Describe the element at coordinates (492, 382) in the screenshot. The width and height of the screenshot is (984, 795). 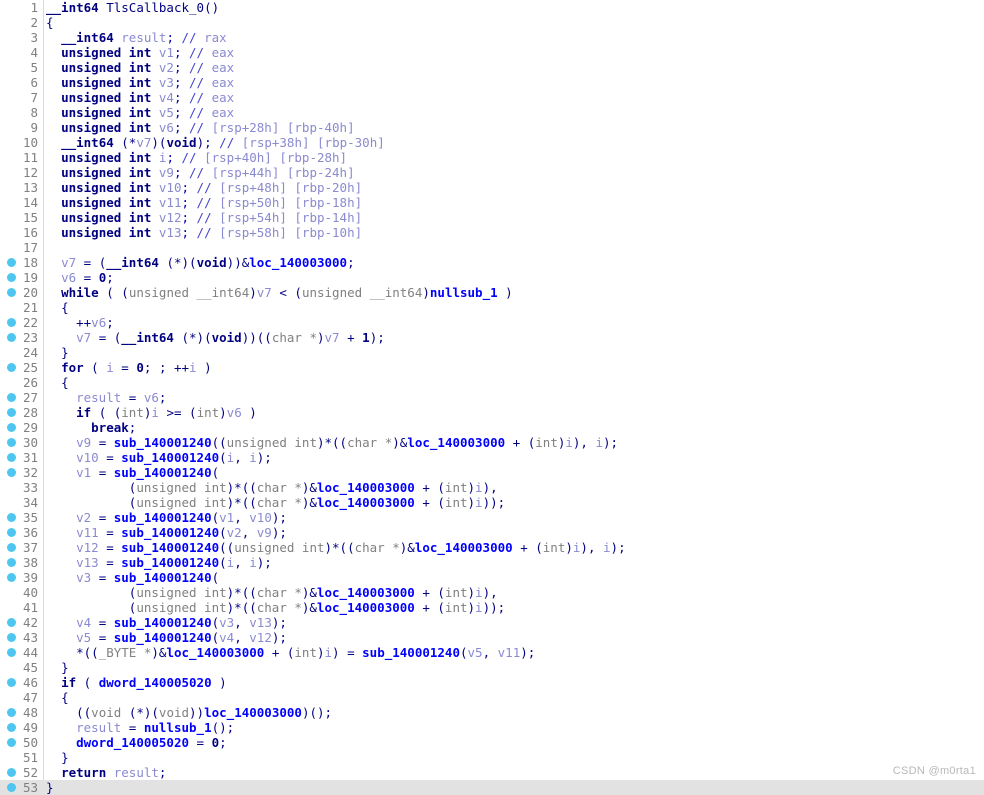
I see `code-line: 26 {` at that location.